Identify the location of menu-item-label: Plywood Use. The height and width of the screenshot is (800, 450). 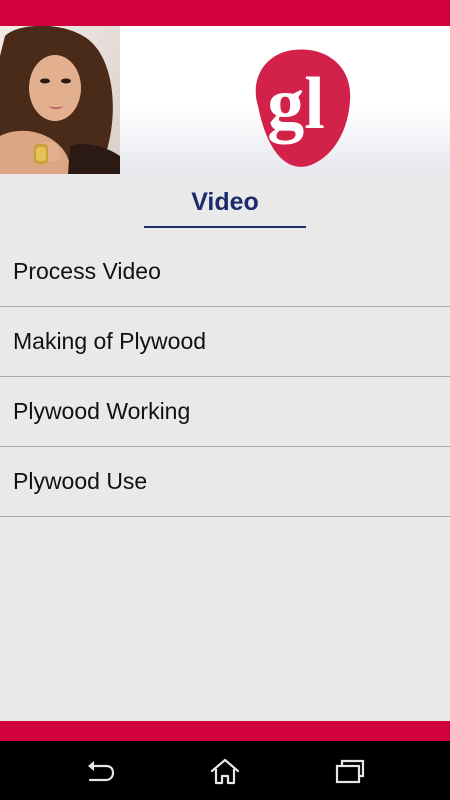
(80, 481).